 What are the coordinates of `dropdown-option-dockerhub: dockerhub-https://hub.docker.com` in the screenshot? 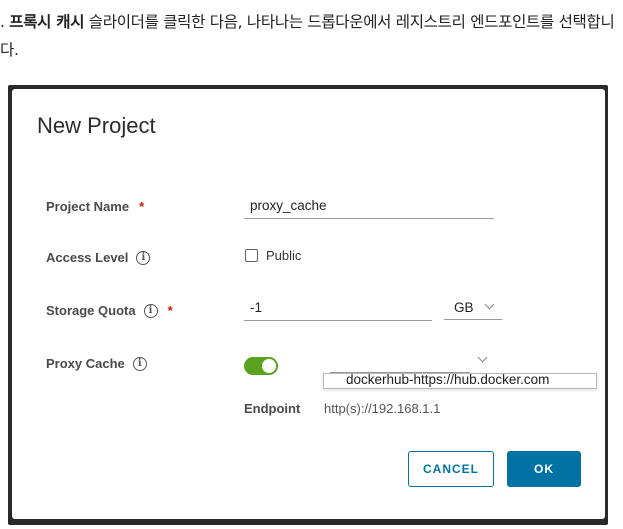 It's located at (447, 379).